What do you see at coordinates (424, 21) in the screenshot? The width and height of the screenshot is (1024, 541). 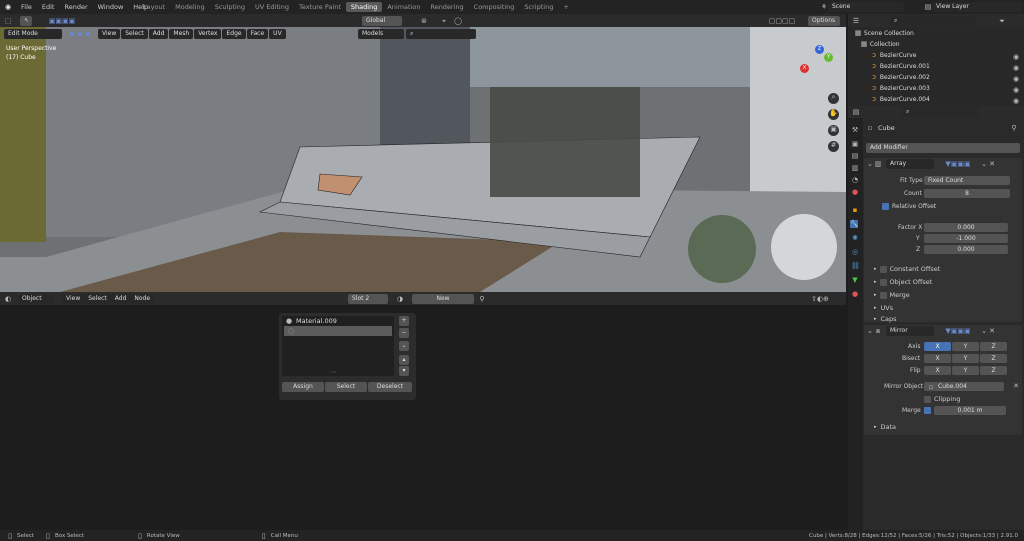 I see `pivot-icon: ⊛` at bounding box center [424, 21].